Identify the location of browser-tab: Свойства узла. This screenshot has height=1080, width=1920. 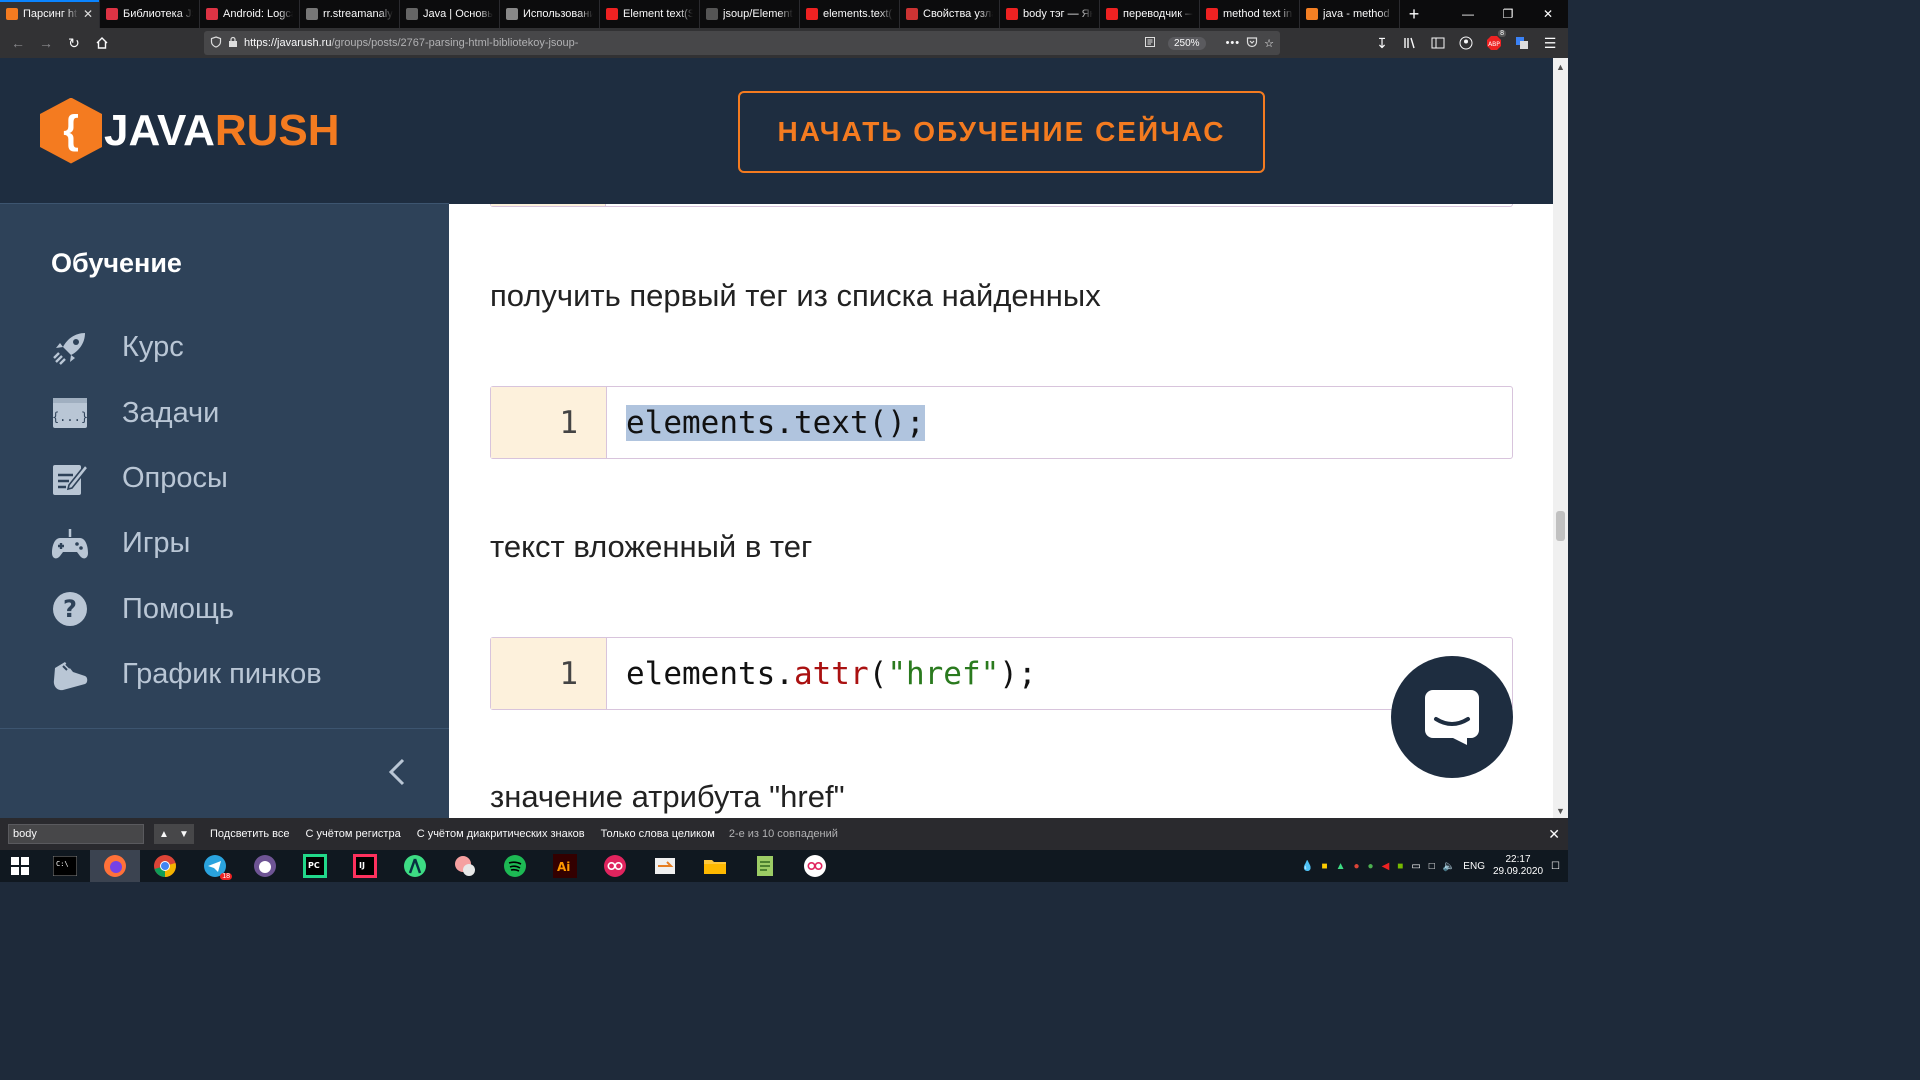
(950, 14).